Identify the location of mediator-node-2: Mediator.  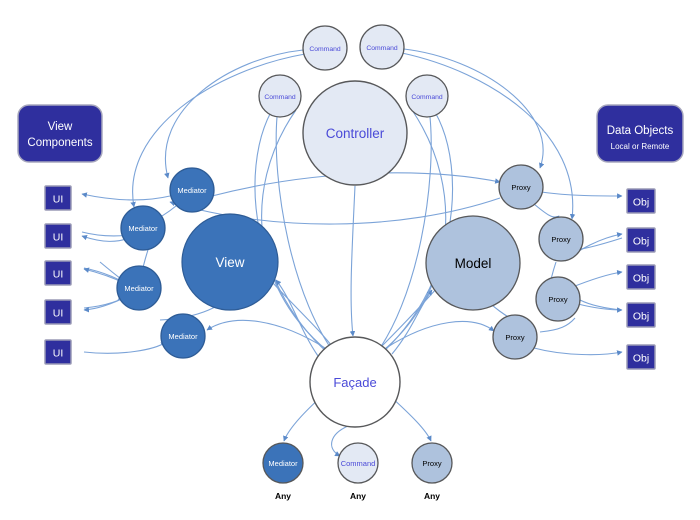
(139, 288).